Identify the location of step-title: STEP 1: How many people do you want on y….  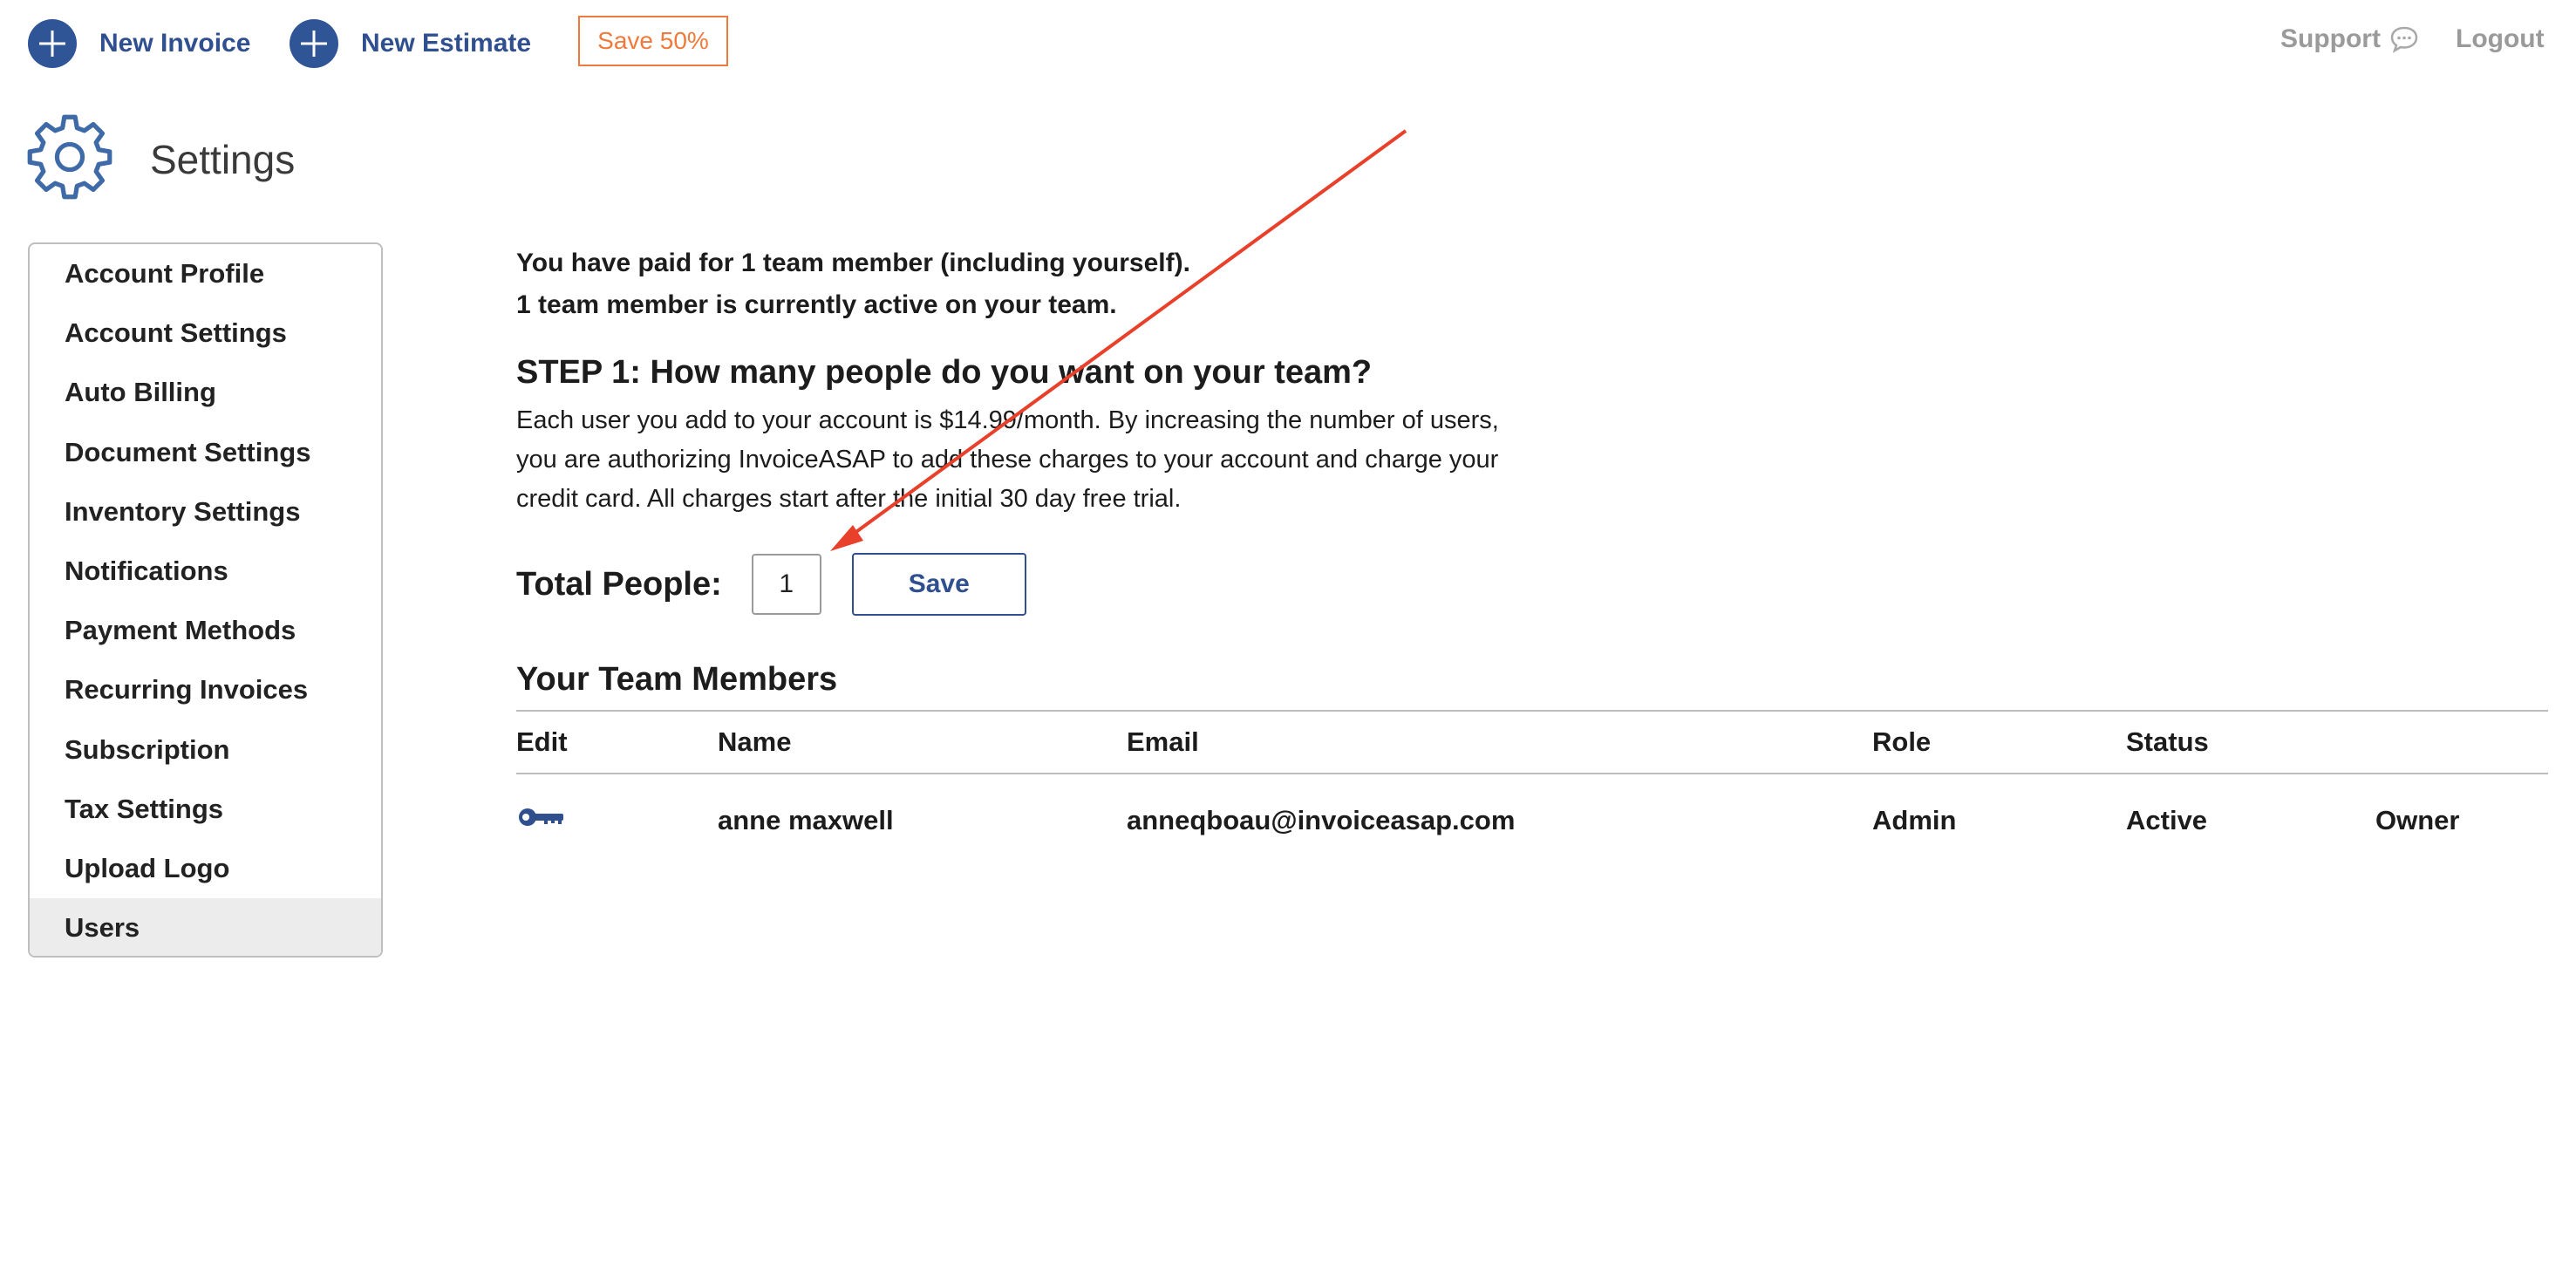
(945, 372).